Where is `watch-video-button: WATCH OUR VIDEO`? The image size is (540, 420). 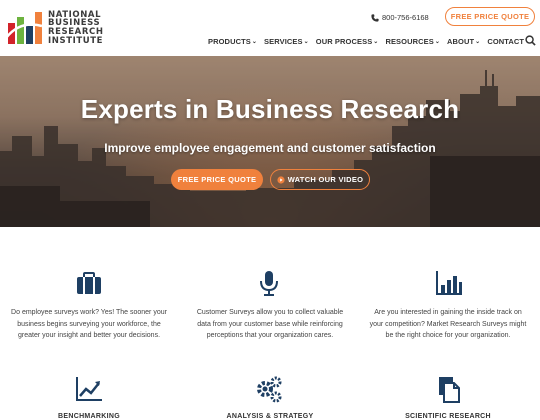 watch-video-button: WATCH OUR VIDEO is located at coordinates (320, 179).